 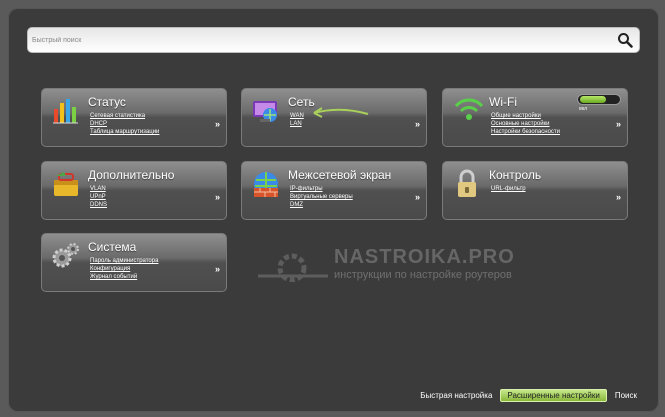 I want to click on quick-setup-button: Быстрая настройка, so click(x=456, y=395).